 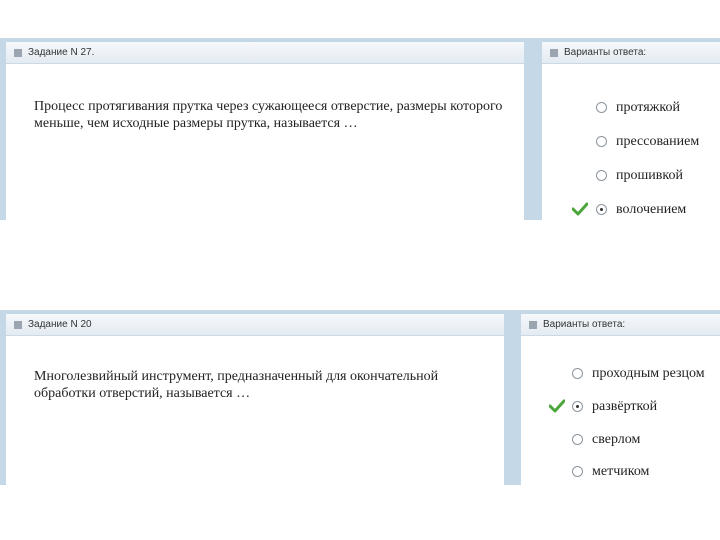 I want to click on answer-label: проходным резцом, so click(x=648, y=373).